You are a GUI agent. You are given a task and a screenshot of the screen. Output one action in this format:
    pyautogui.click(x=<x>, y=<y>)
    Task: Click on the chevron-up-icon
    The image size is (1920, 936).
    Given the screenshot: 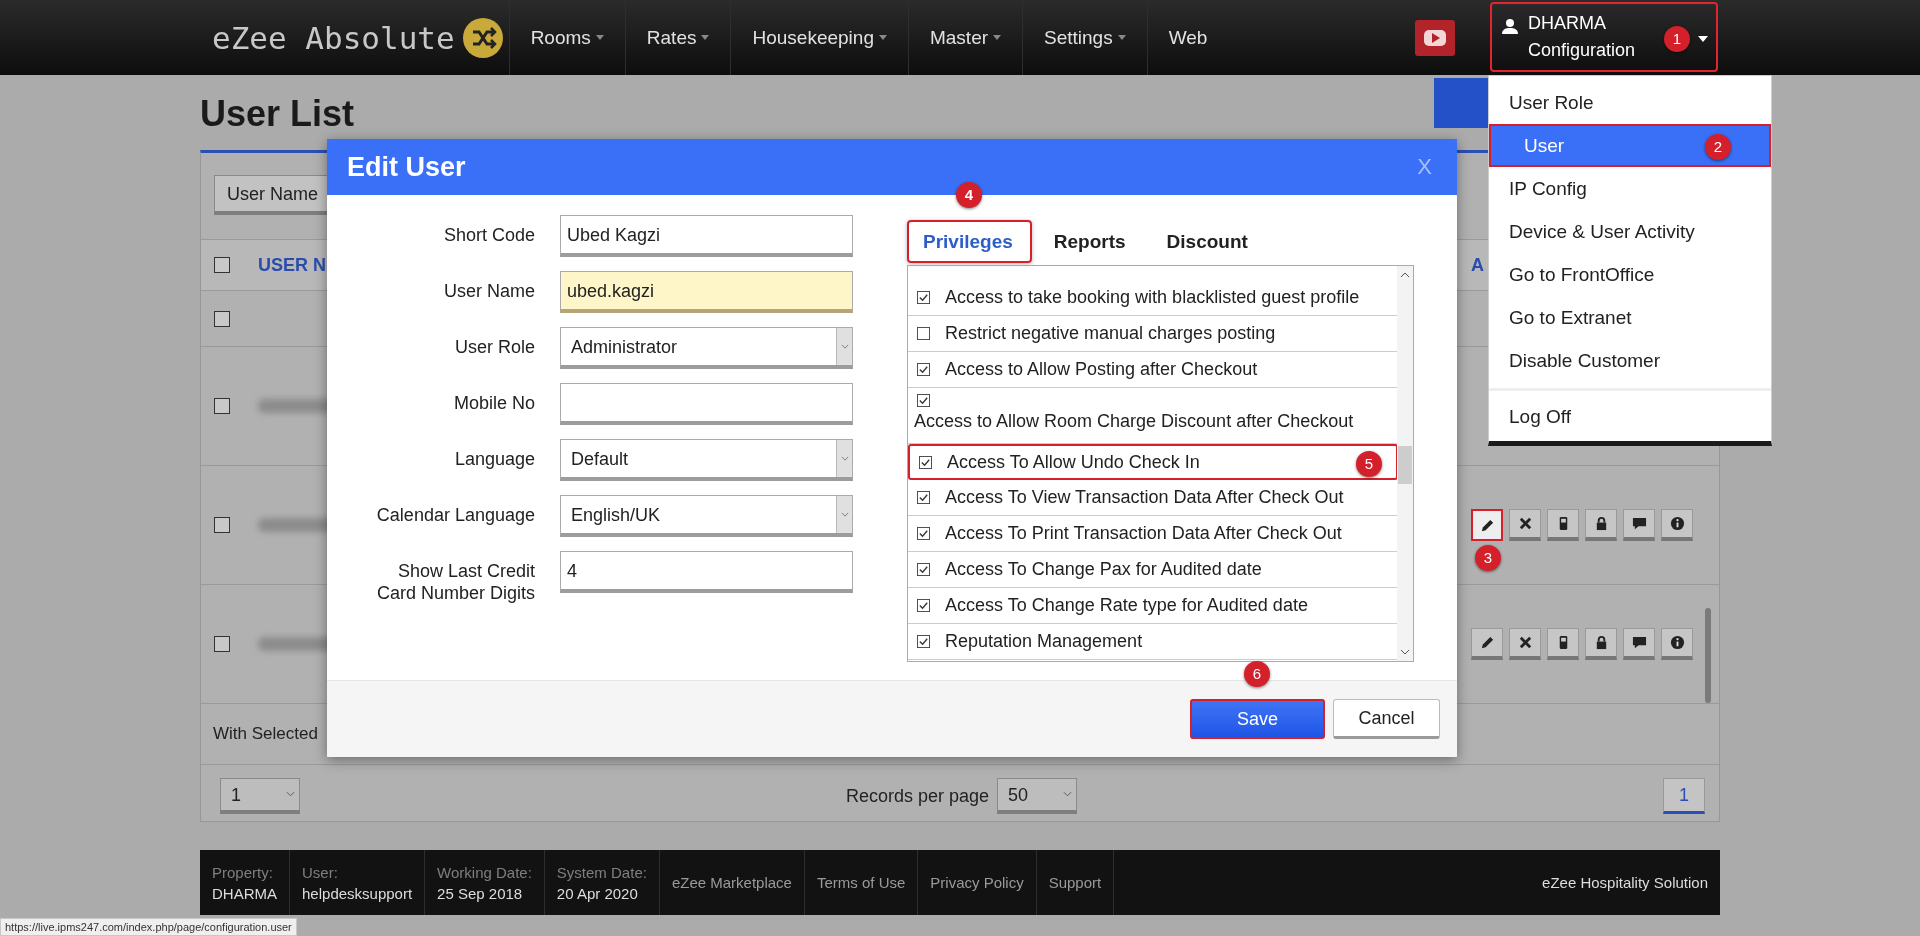 What is the action you would take?
    pyautogui.click(x=1405, y=275)
    